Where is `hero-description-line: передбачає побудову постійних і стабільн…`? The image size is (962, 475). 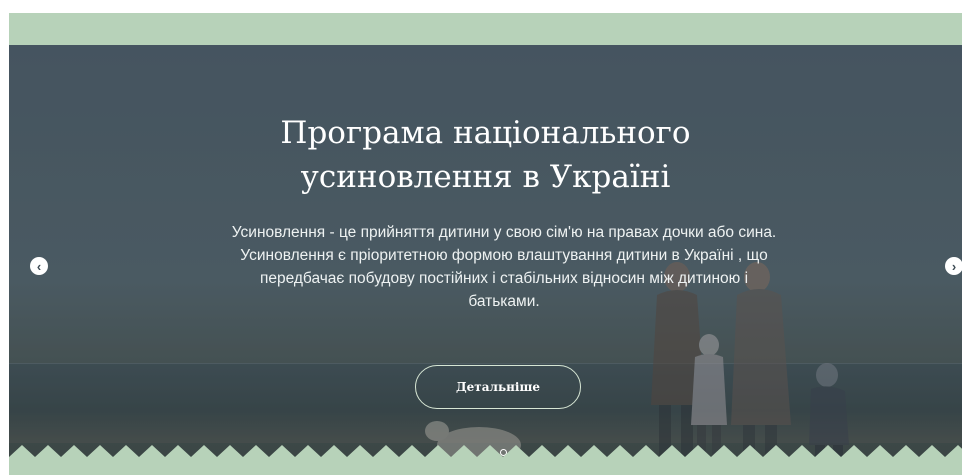 hero-description-line: передбачає побудову постійних і стабільн… is located at coordinates (504, 278).